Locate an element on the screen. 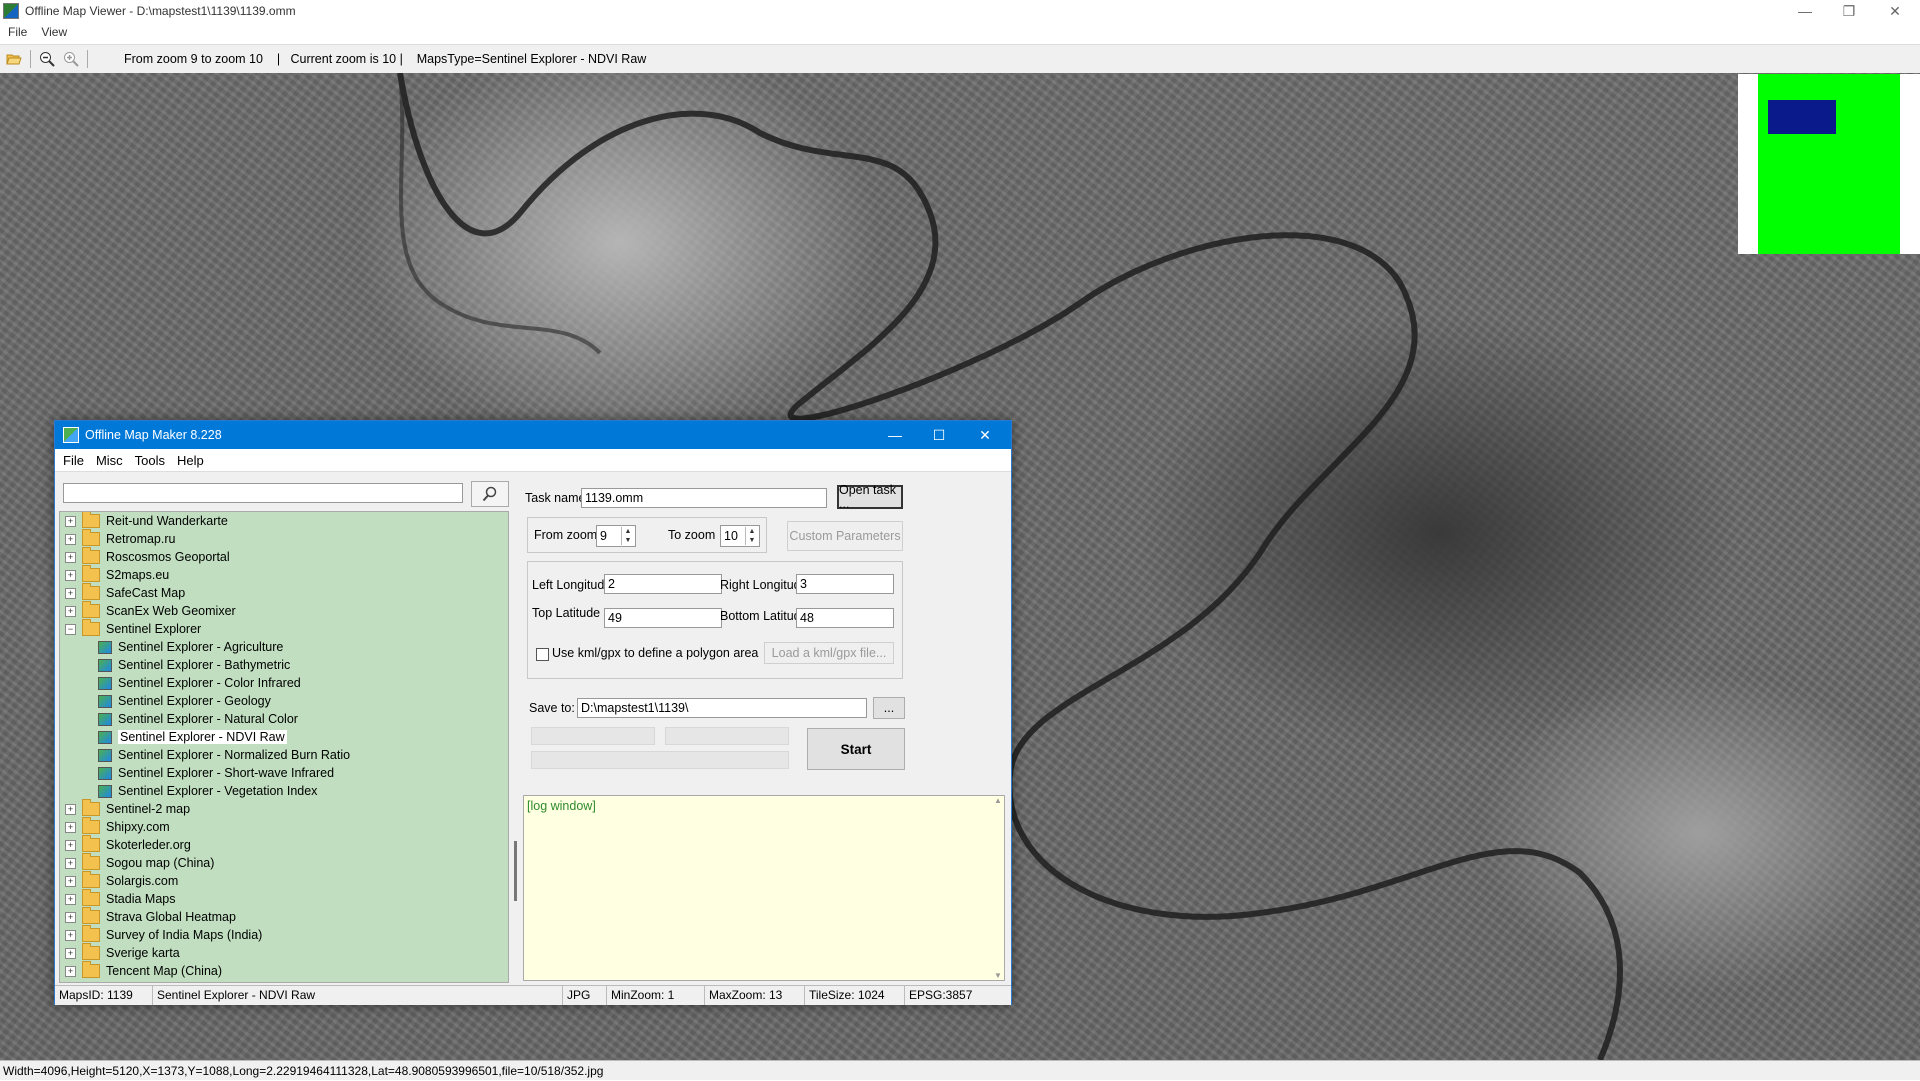 This screenshot has height=1081, width=1920. maximize-button: ❐ is located at coordinates (1849, 11).